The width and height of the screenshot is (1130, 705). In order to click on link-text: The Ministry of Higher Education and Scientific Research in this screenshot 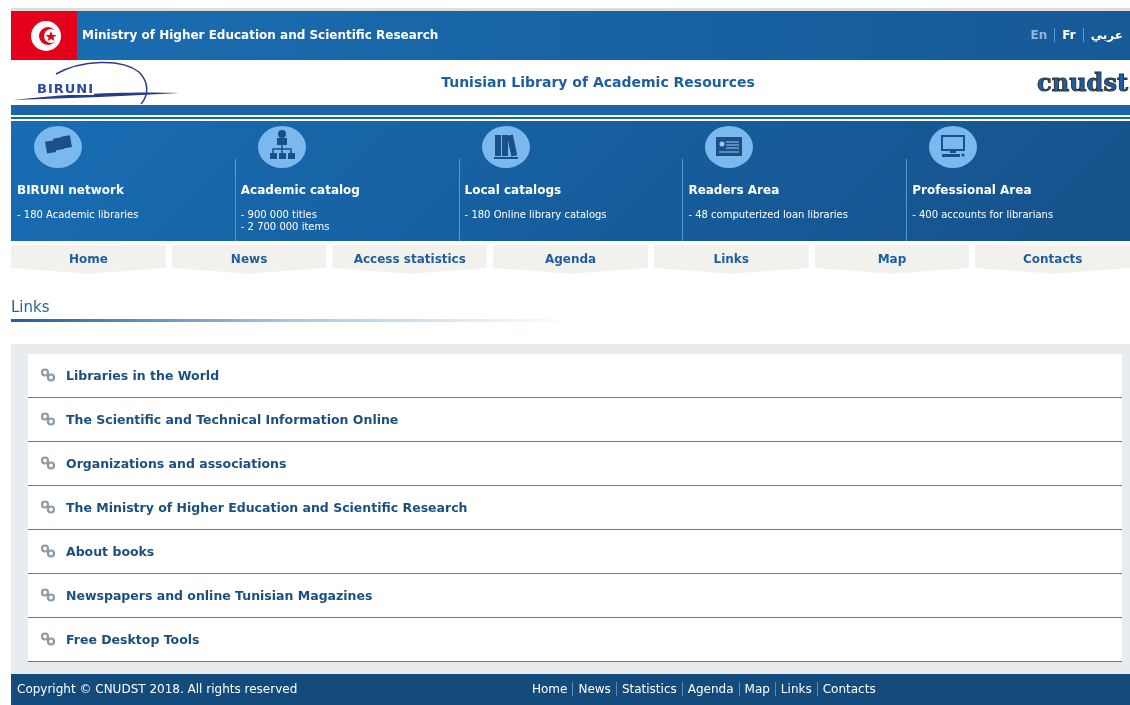, I will do `click(267, 507)`.